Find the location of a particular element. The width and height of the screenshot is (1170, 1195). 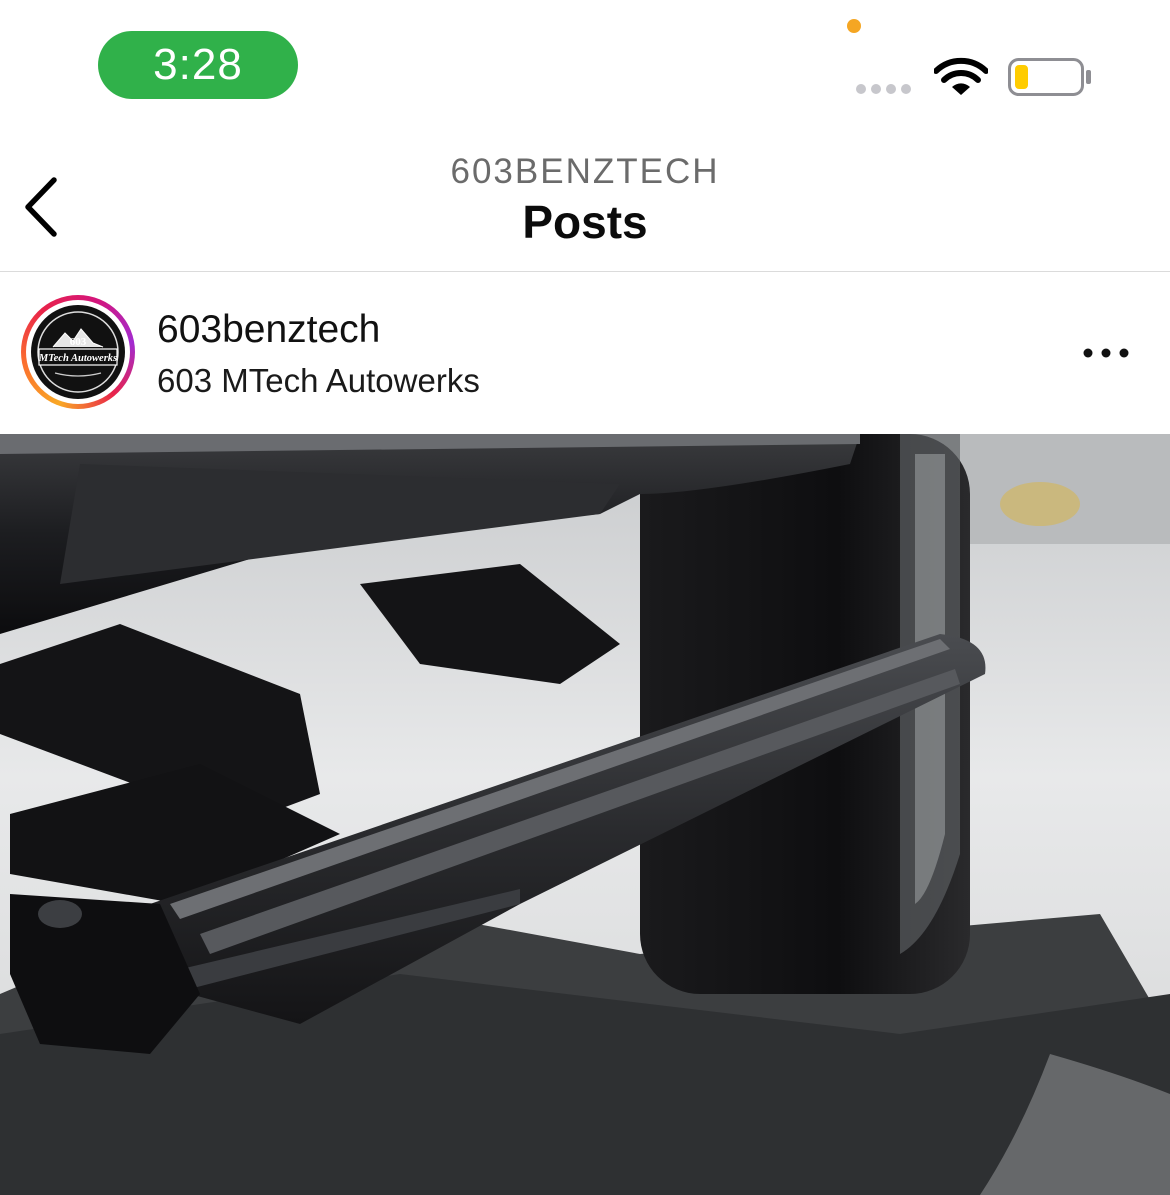

page-title: Posts is located at coordinates (585, 222).